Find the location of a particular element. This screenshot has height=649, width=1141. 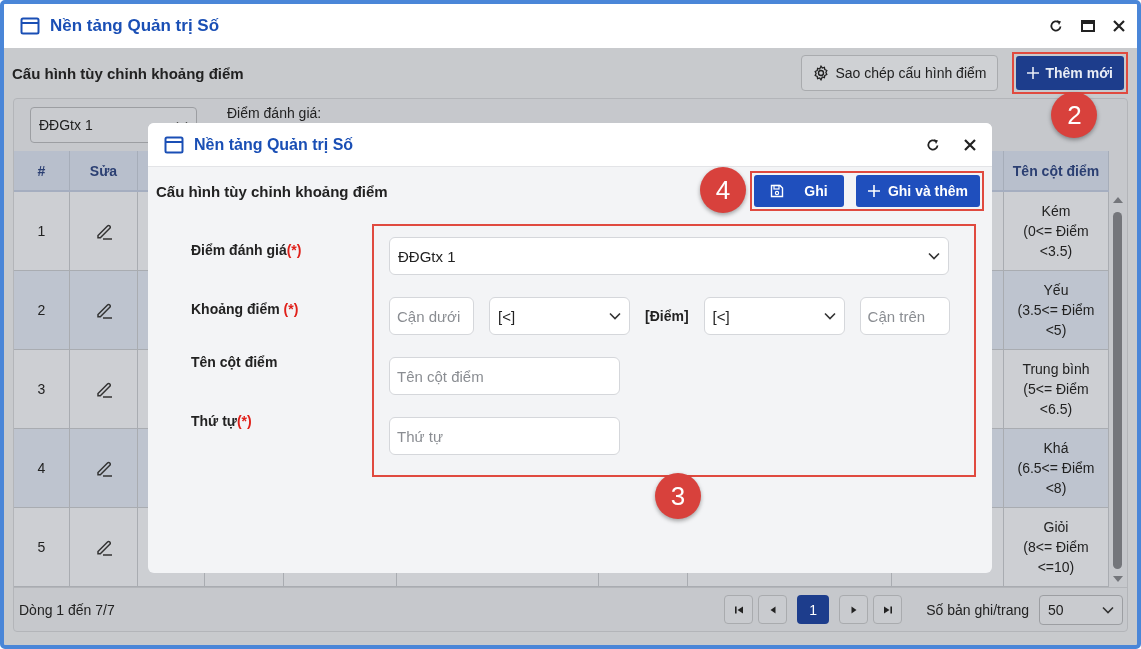

field-label: Tên cột điểm is located at coordinates (235, 362).